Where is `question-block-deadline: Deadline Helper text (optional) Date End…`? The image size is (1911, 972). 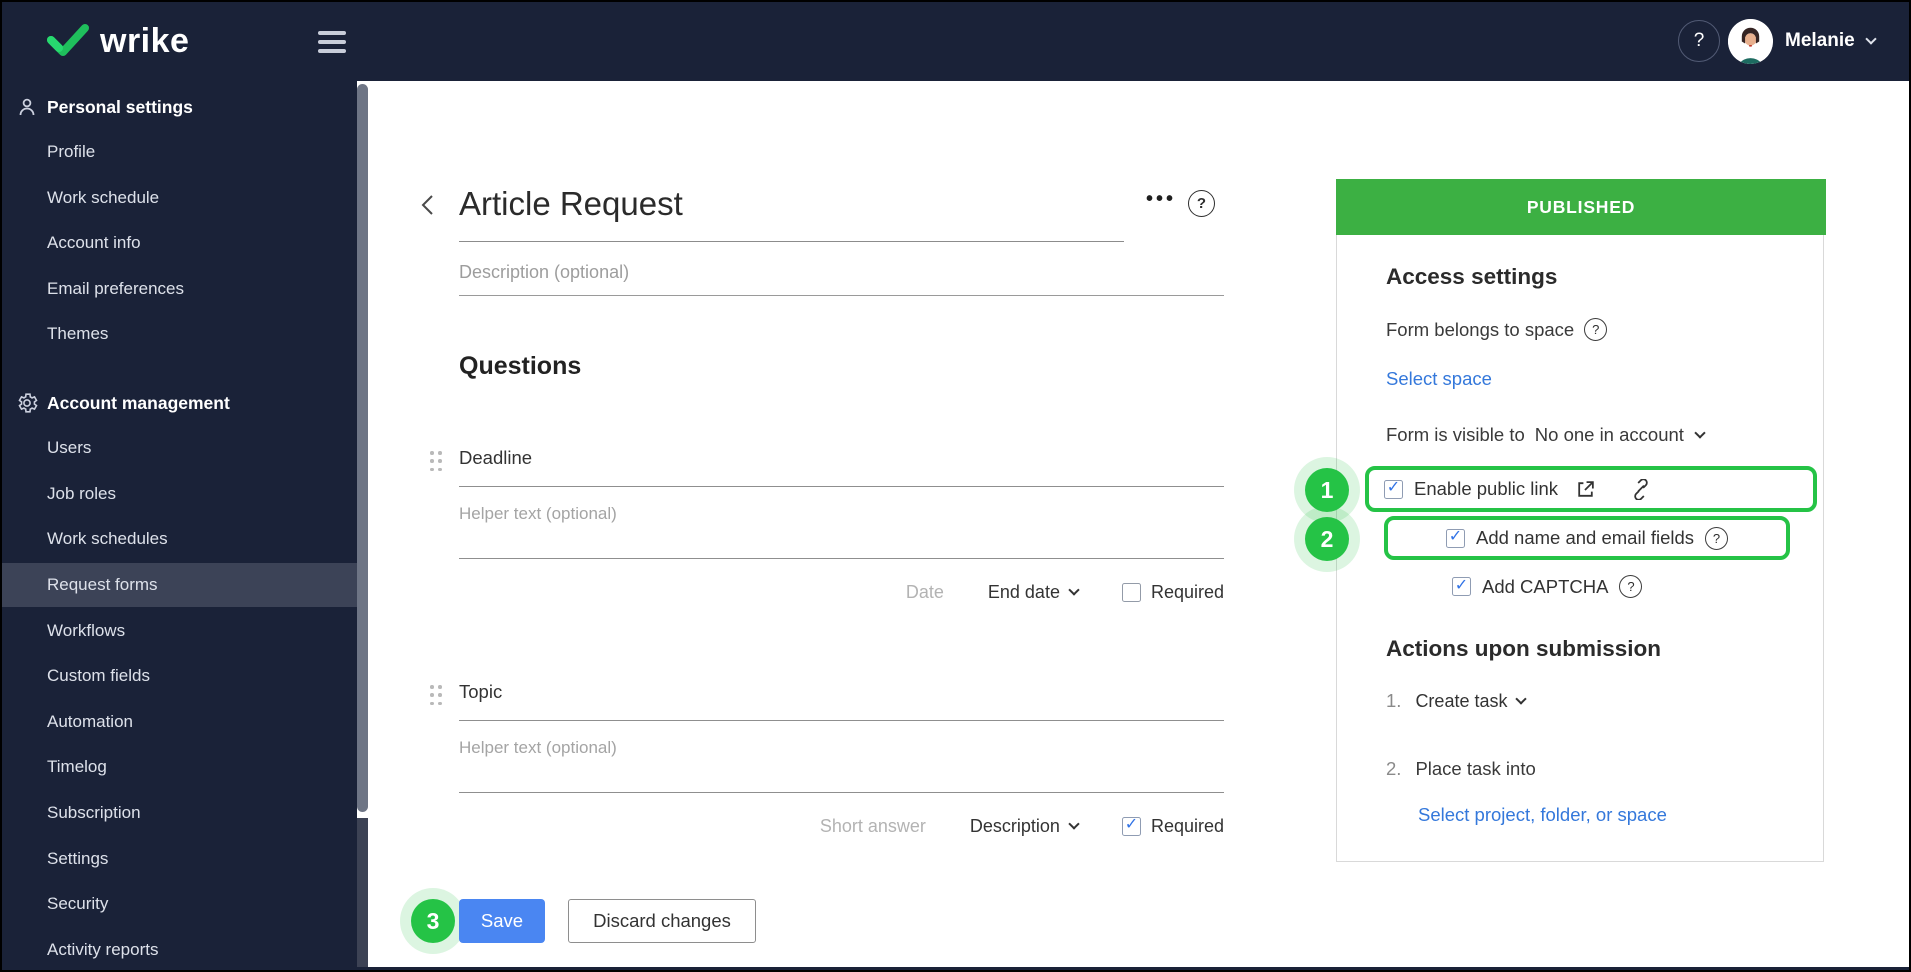 question-block-deadline: Deadline Helper text (optional) Date End… is located at coordinates (823, 542).